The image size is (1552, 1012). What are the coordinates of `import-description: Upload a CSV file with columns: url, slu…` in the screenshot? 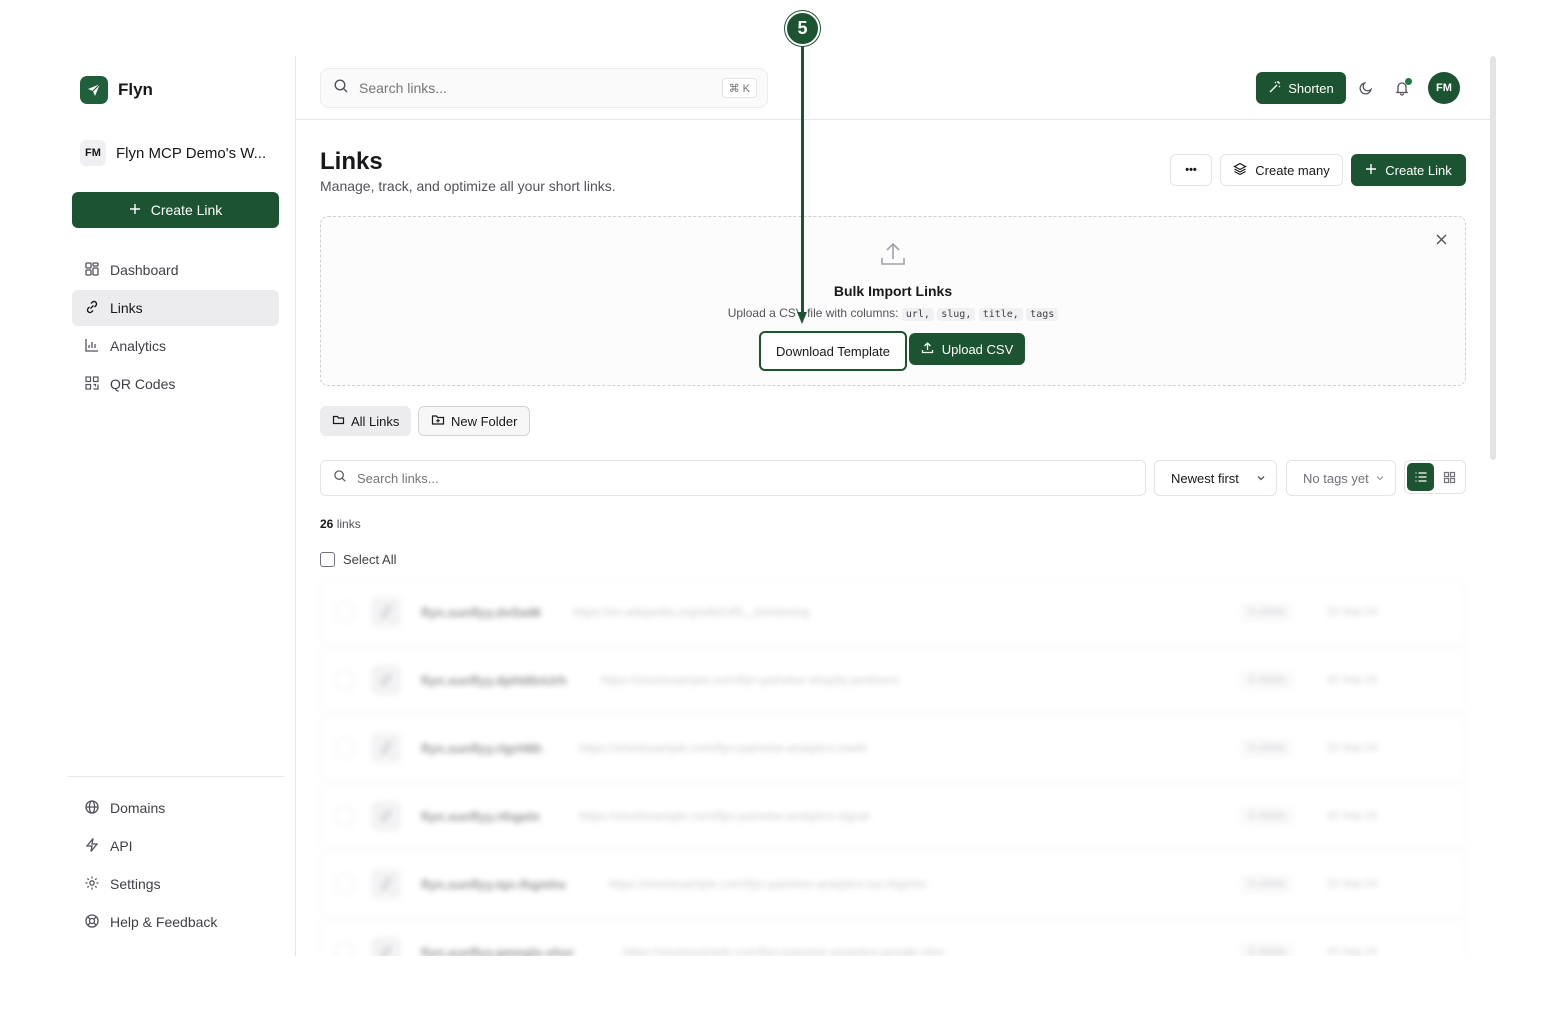 It's located at (893, 313).